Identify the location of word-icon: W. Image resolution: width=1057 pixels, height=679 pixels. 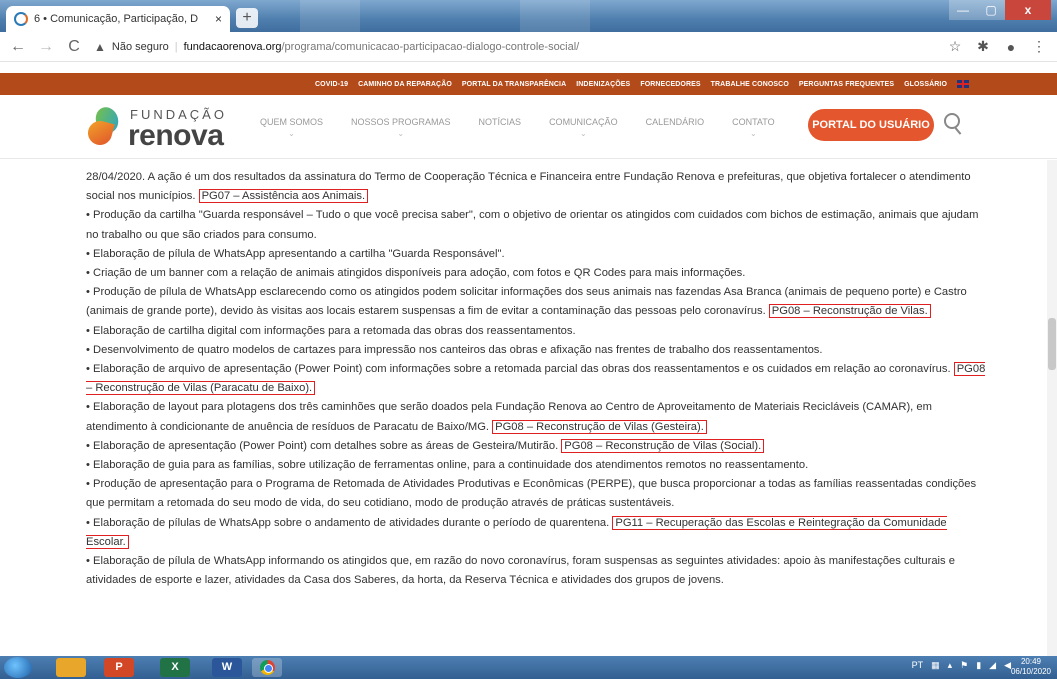
(227, 667).